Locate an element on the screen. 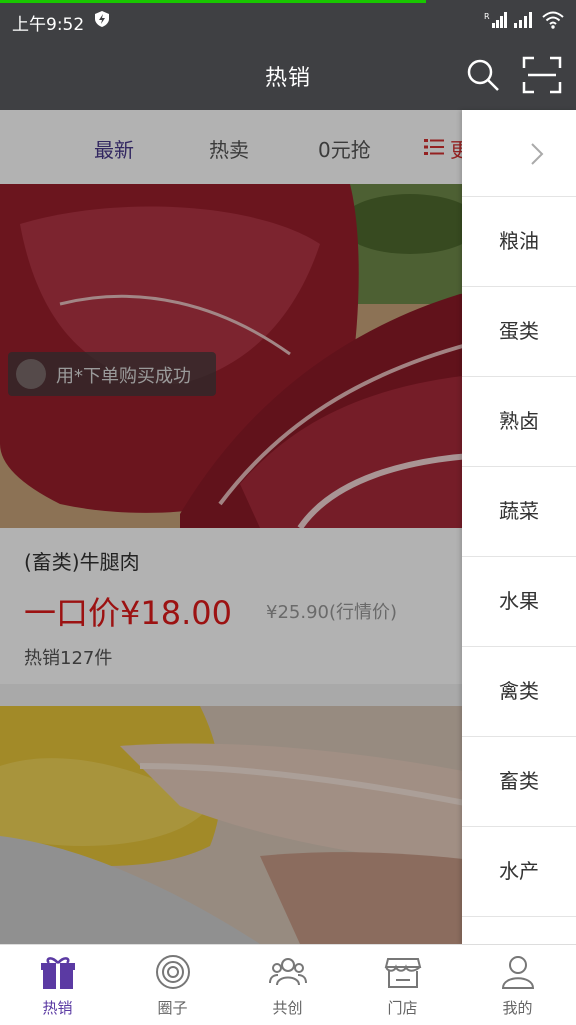 This screenshot has height=1025, width=576. loading-progress-bar is located at coordinates (213, 1).